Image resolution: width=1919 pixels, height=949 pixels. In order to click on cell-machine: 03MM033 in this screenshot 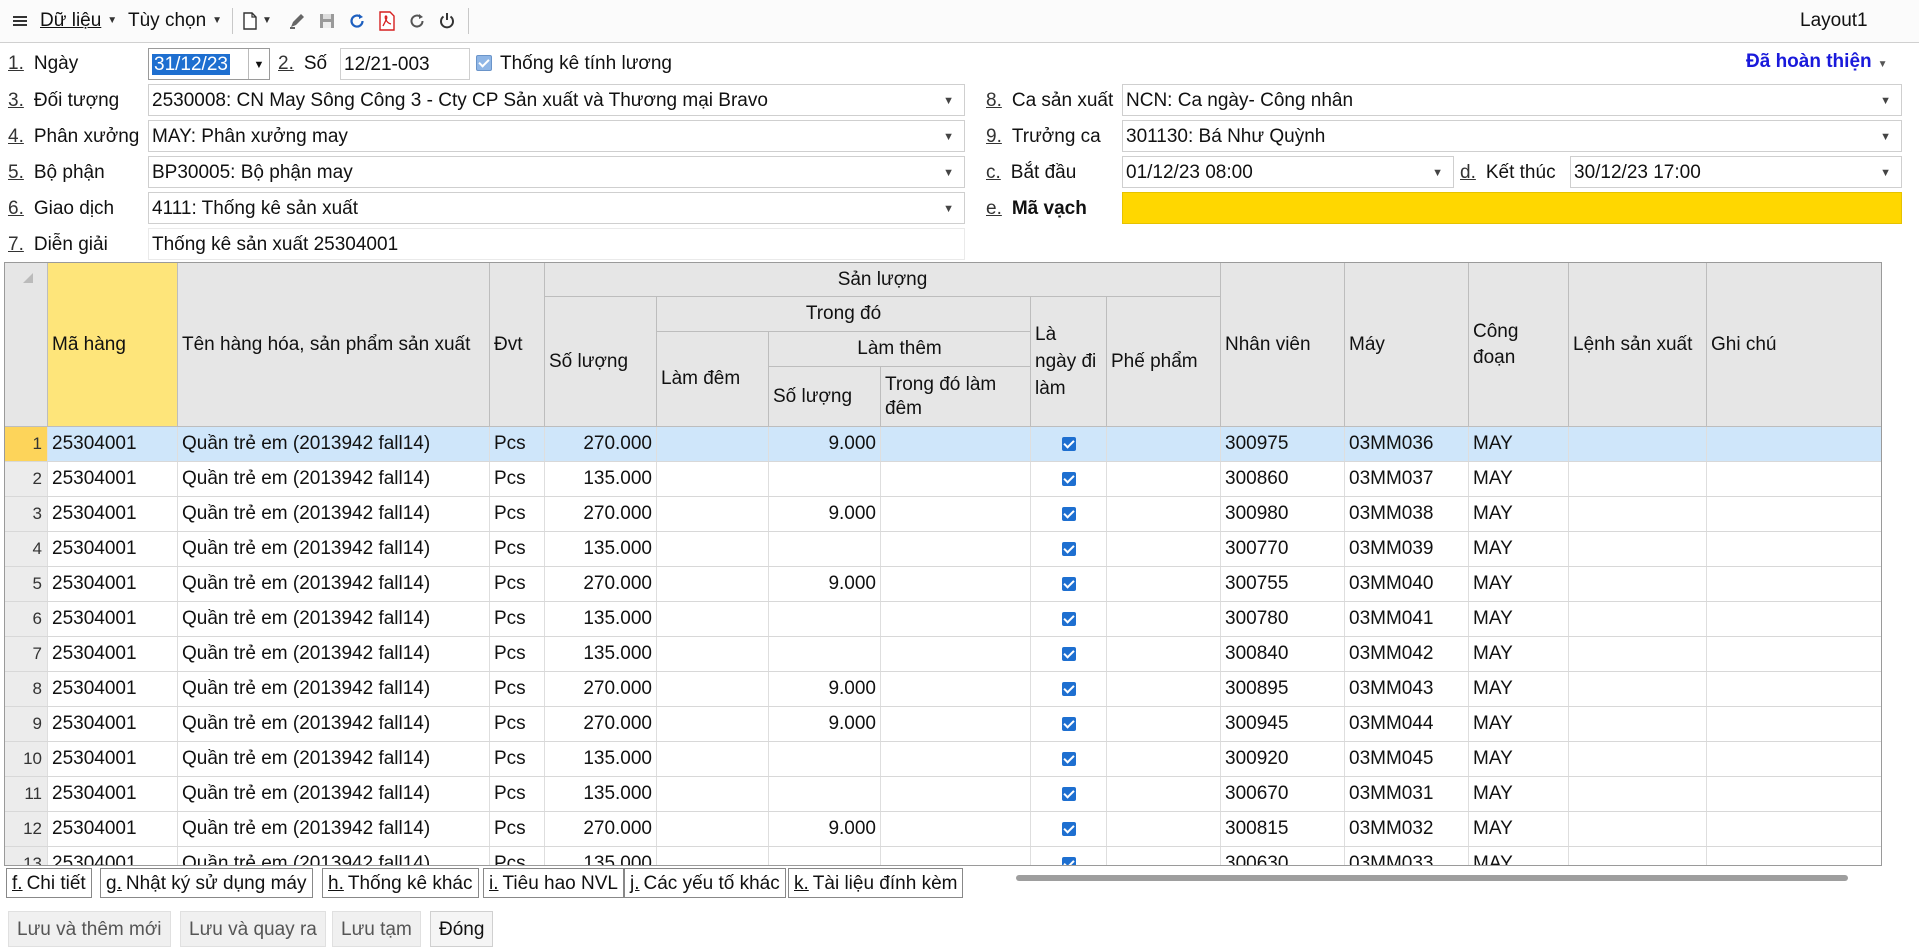, I will do `click(1407, 856)`.